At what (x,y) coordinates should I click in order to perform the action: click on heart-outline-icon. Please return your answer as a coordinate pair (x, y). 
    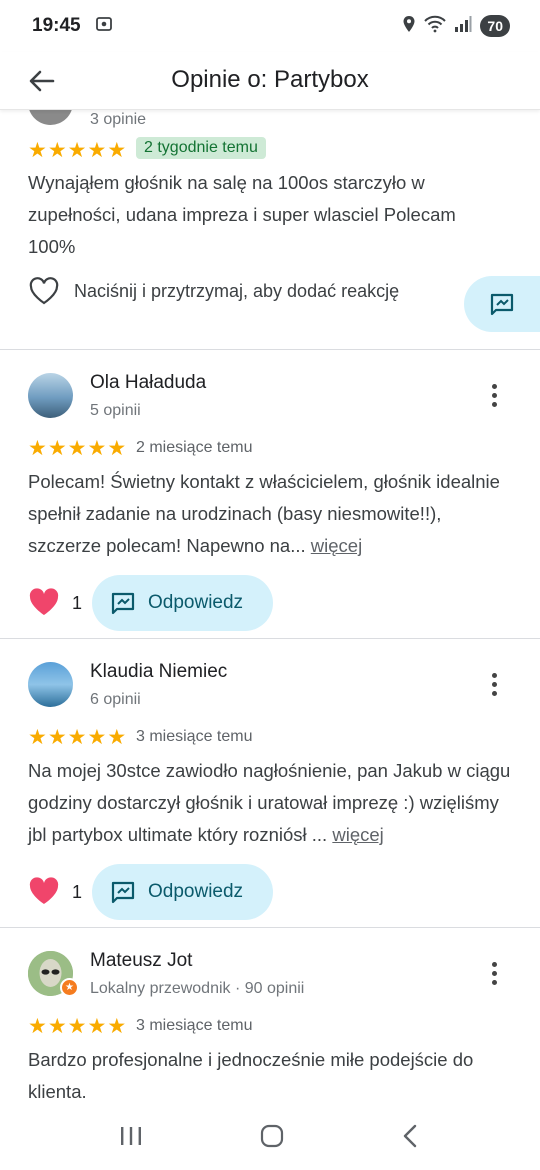
    Looking at the image, I should click on (44, 291).